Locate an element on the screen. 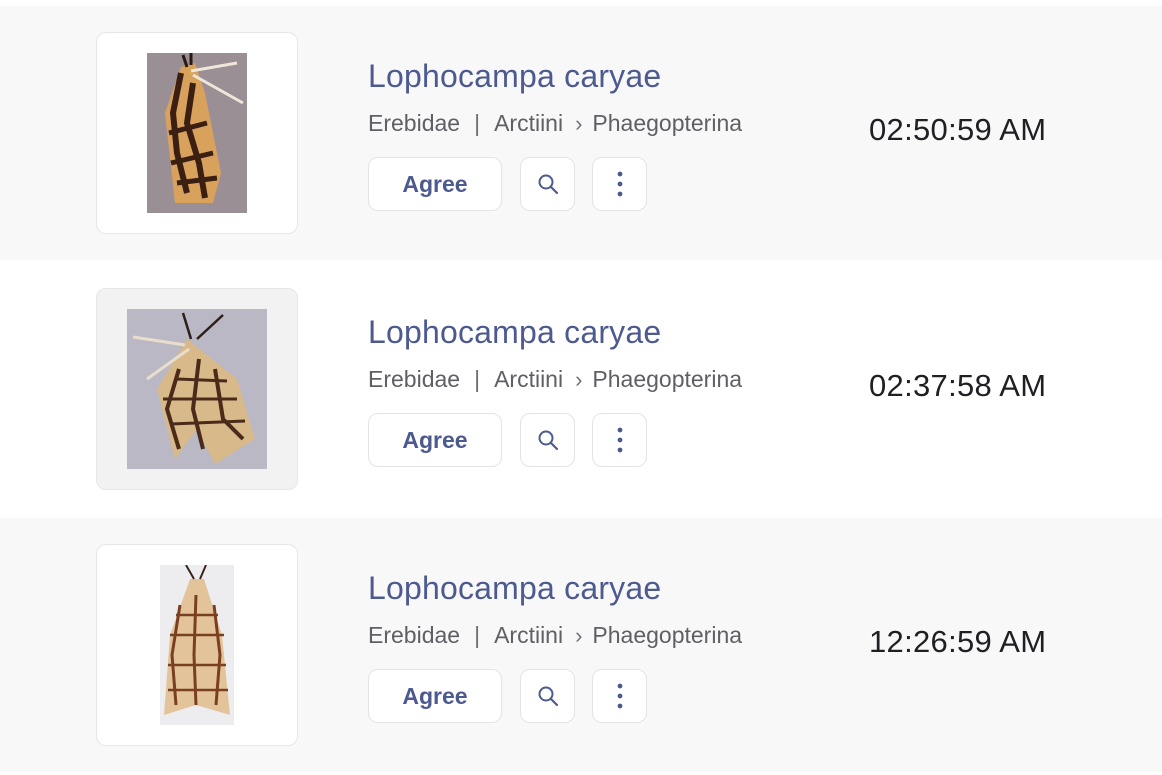  observation-time: 12:26:59 AM is located at coordinates (958, 641).